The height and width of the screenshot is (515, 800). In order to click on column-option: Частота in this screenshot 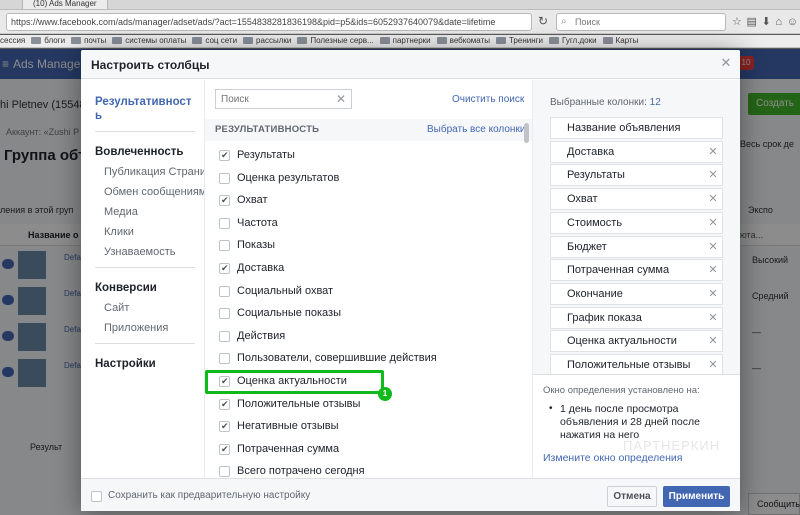, I will do `click(369, 224)`.